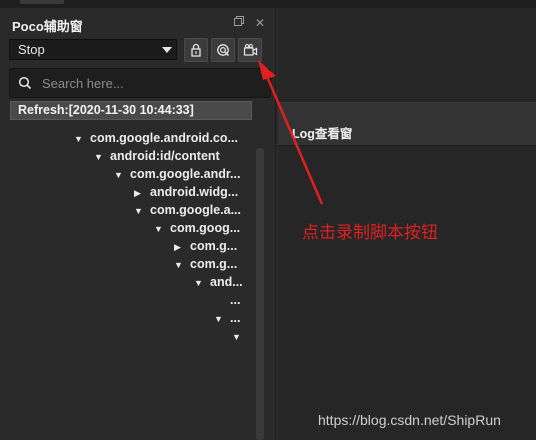 This screenshot has height=440, width=536. I want to click on tree-node: ▼ android:id/content, so click(157, 158).